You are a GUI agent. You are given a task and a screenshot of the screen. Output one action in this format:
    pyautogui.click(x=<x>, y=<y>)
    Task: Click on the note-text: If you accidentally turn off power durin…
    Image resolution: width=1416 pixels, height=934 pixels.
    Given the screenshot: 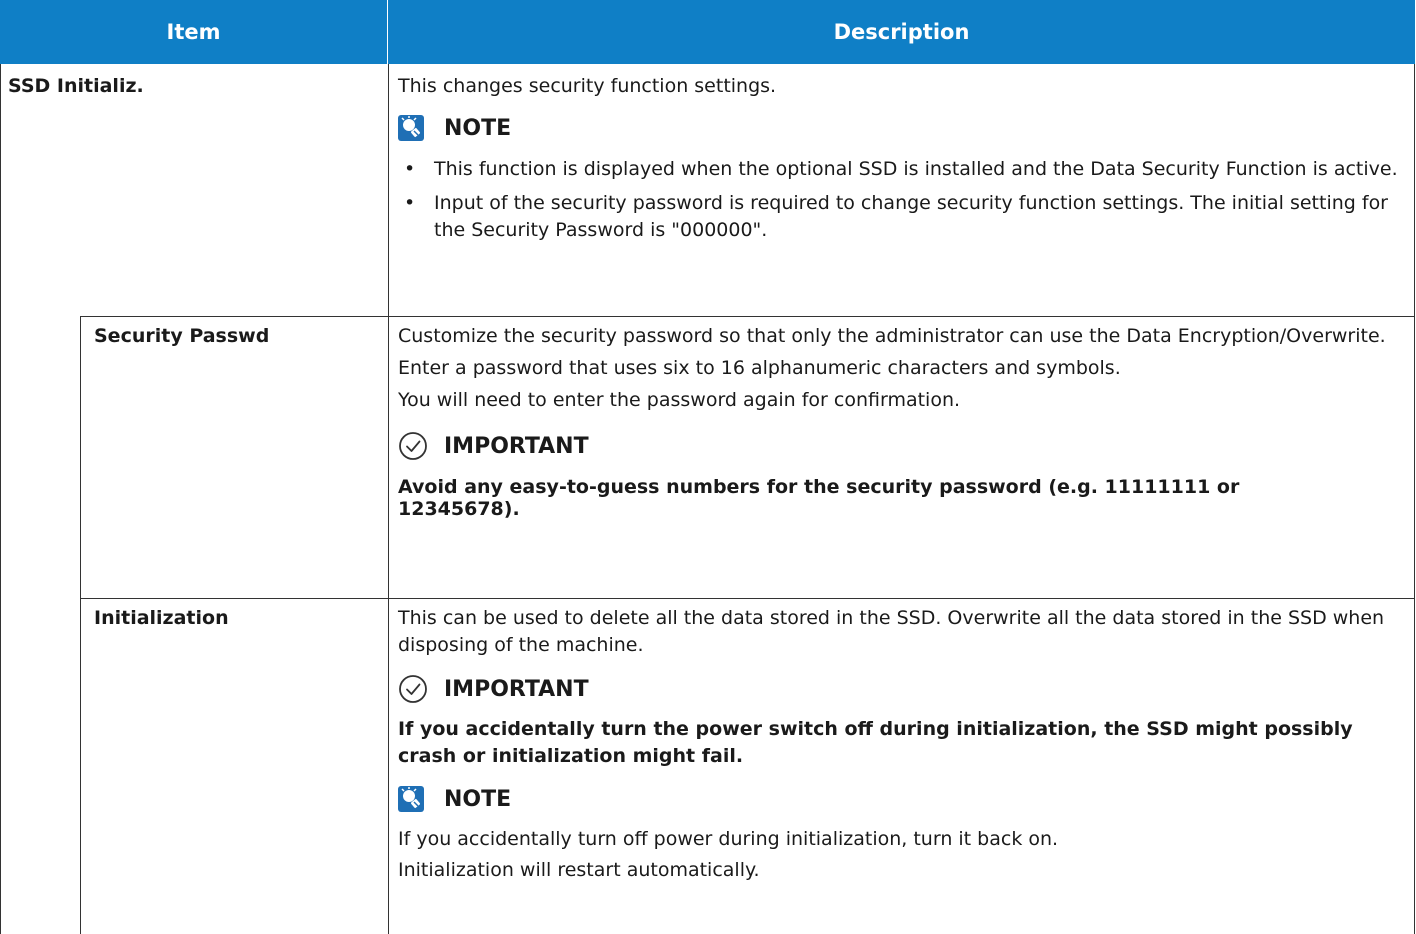 What is the action you would take?
    pyautogui.click(x=728, y=839)
    